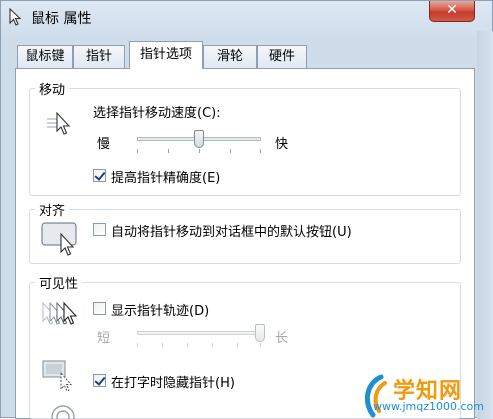  What do you see at coordinates (99, 175) in the screenshot?
I see `enhance-precision-checkbox` at bounding box center [99, 175].